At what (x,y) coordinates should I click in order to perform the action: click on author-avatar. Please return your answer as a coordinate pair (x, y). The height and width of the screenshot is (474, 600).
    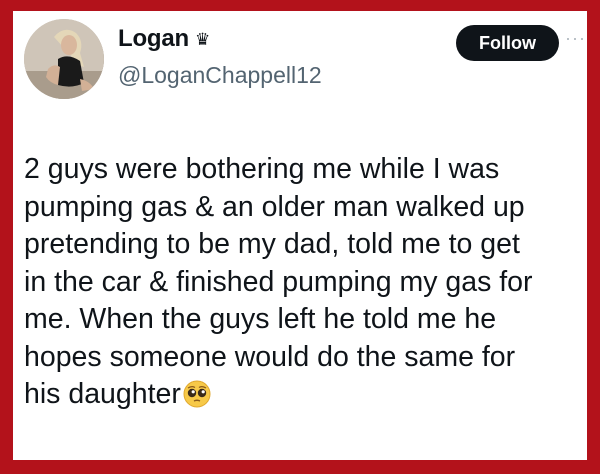
    Looking at the image, I should click on (64, 59).